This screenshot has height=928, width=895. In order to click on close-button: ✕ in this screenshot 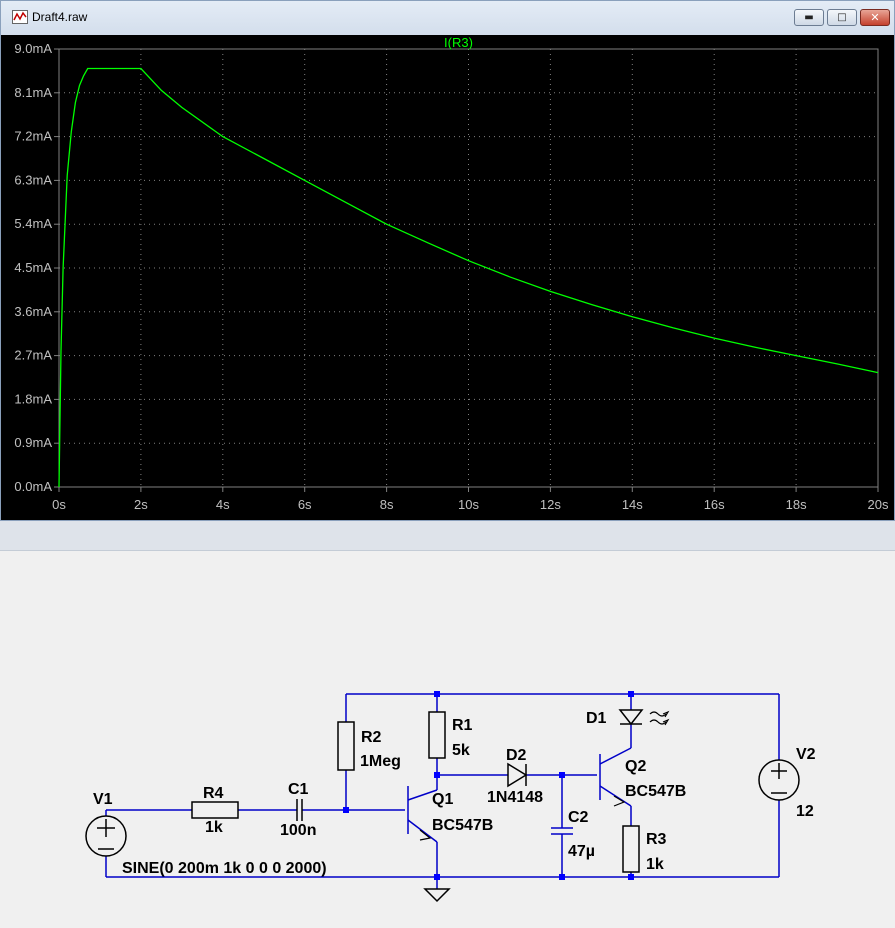, I will do `click(875, 17)`.